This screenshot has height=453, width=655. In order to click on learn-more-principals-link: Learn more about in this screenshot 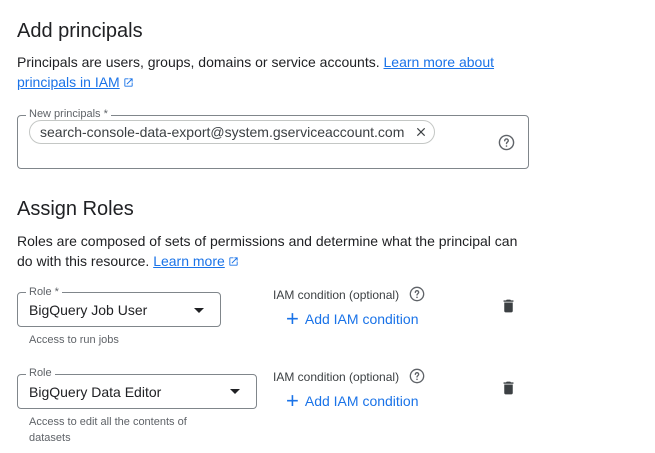, I will do `click(439, 62)`.